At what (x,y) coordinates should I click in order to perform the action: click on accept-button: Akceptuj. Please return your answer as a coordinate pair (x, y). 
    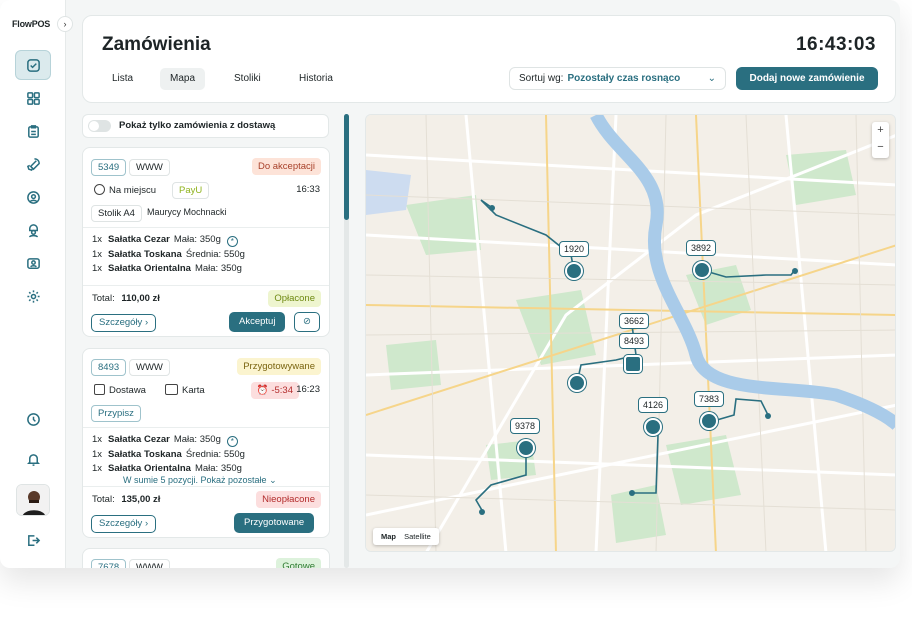
    Looking at the image, I should click on (257, 322).